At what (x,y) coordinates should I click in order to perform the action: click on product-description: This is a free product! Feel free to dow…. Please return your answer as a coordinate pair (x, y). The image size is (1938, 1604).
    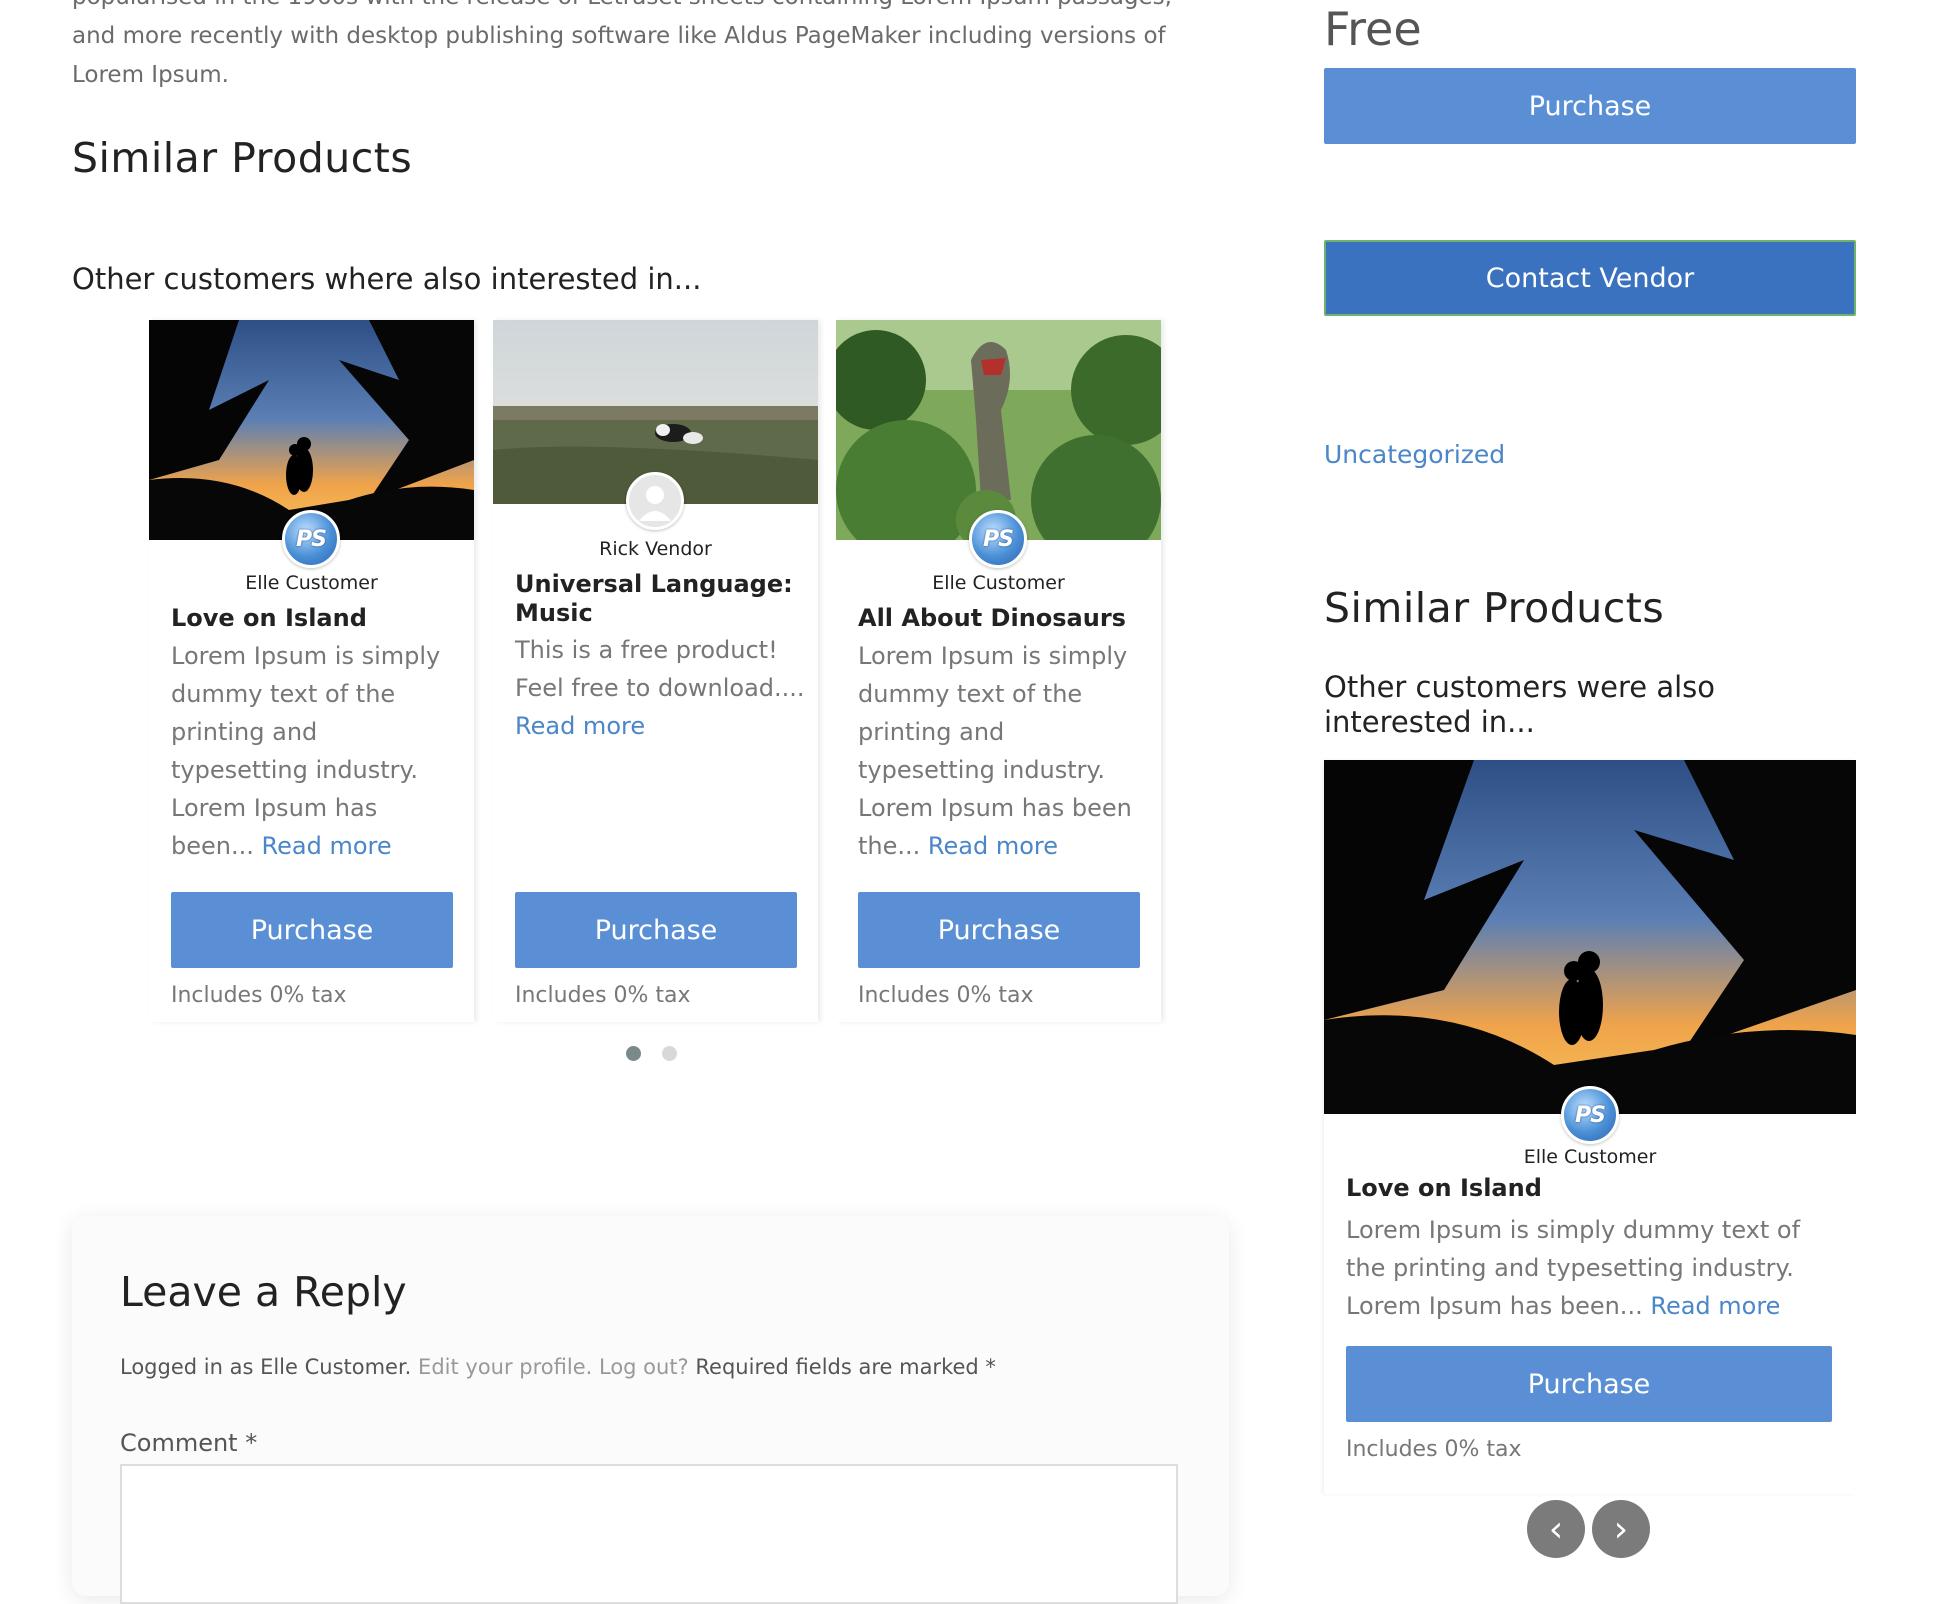
    Looking at the image, I should click on (660, 688).